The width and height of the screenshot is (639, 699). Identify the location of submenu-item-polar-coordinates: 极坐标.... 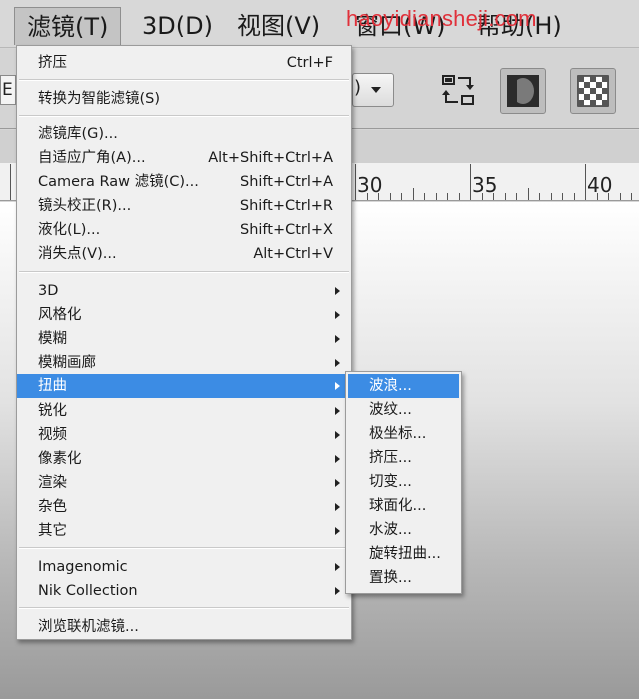
(403, 434).